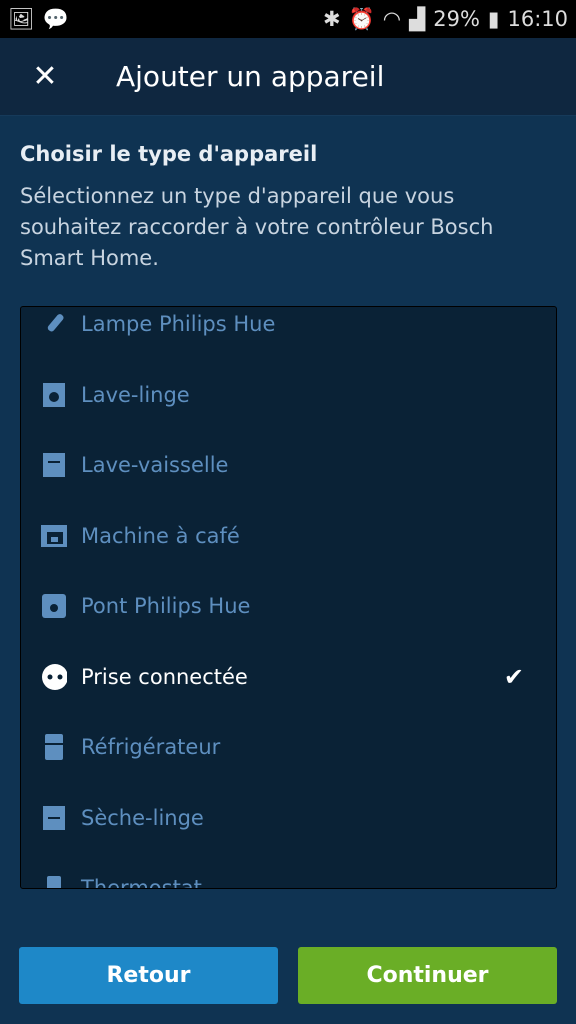 The width and height of the screenshot is (576, 1024). What do you see at coordinates (54, 395) in the screenshot?
I see `washing-machine-icon` at bounding box center [54, 395].